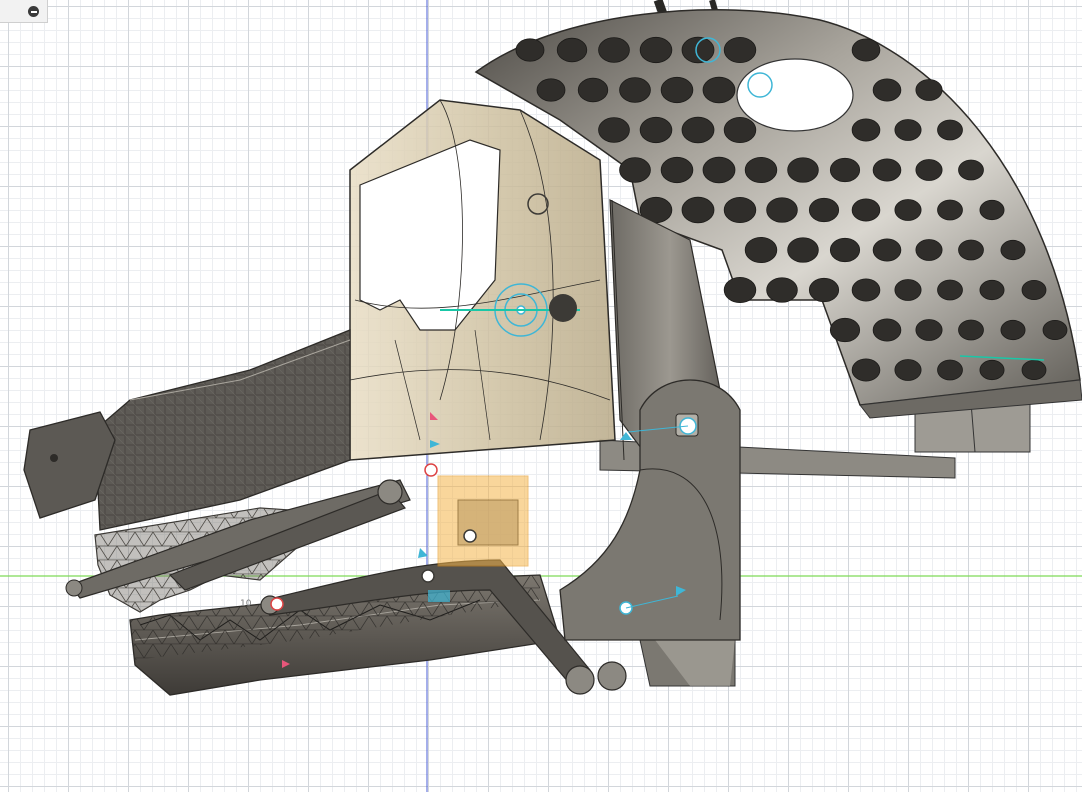 The image size is (1082, 792). I want to click on selected-servo, so click(483, 521).